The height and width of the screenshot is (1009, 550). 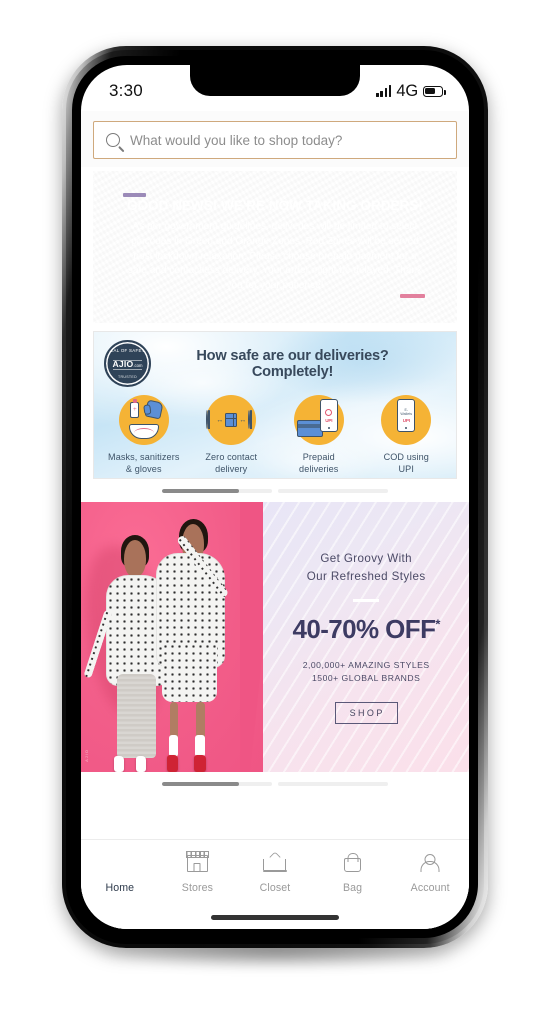 What do you see at coordinates (366, 628) in the screenshot?
I see `promo-offer: 40-70% OFF*` at bounding box center [366, 628].